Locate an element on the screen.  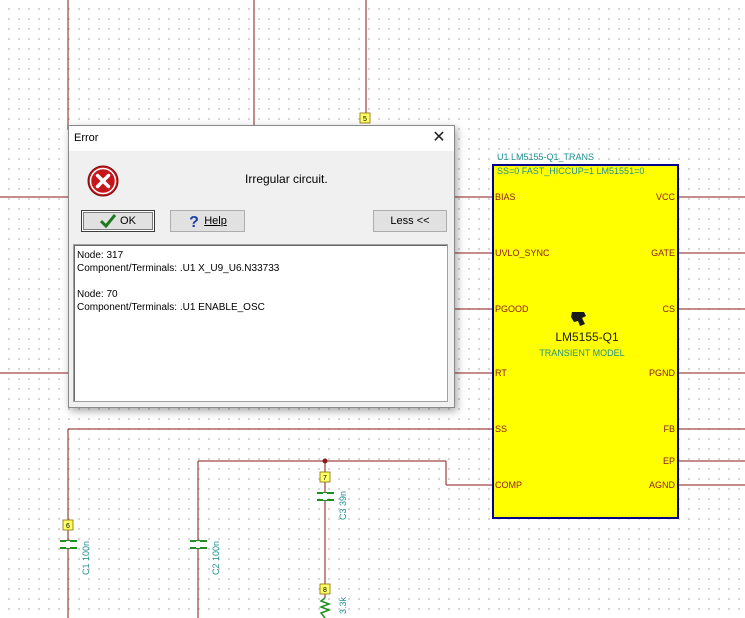
pin-pgood: PGOOD is located at coordinates (512, 309).